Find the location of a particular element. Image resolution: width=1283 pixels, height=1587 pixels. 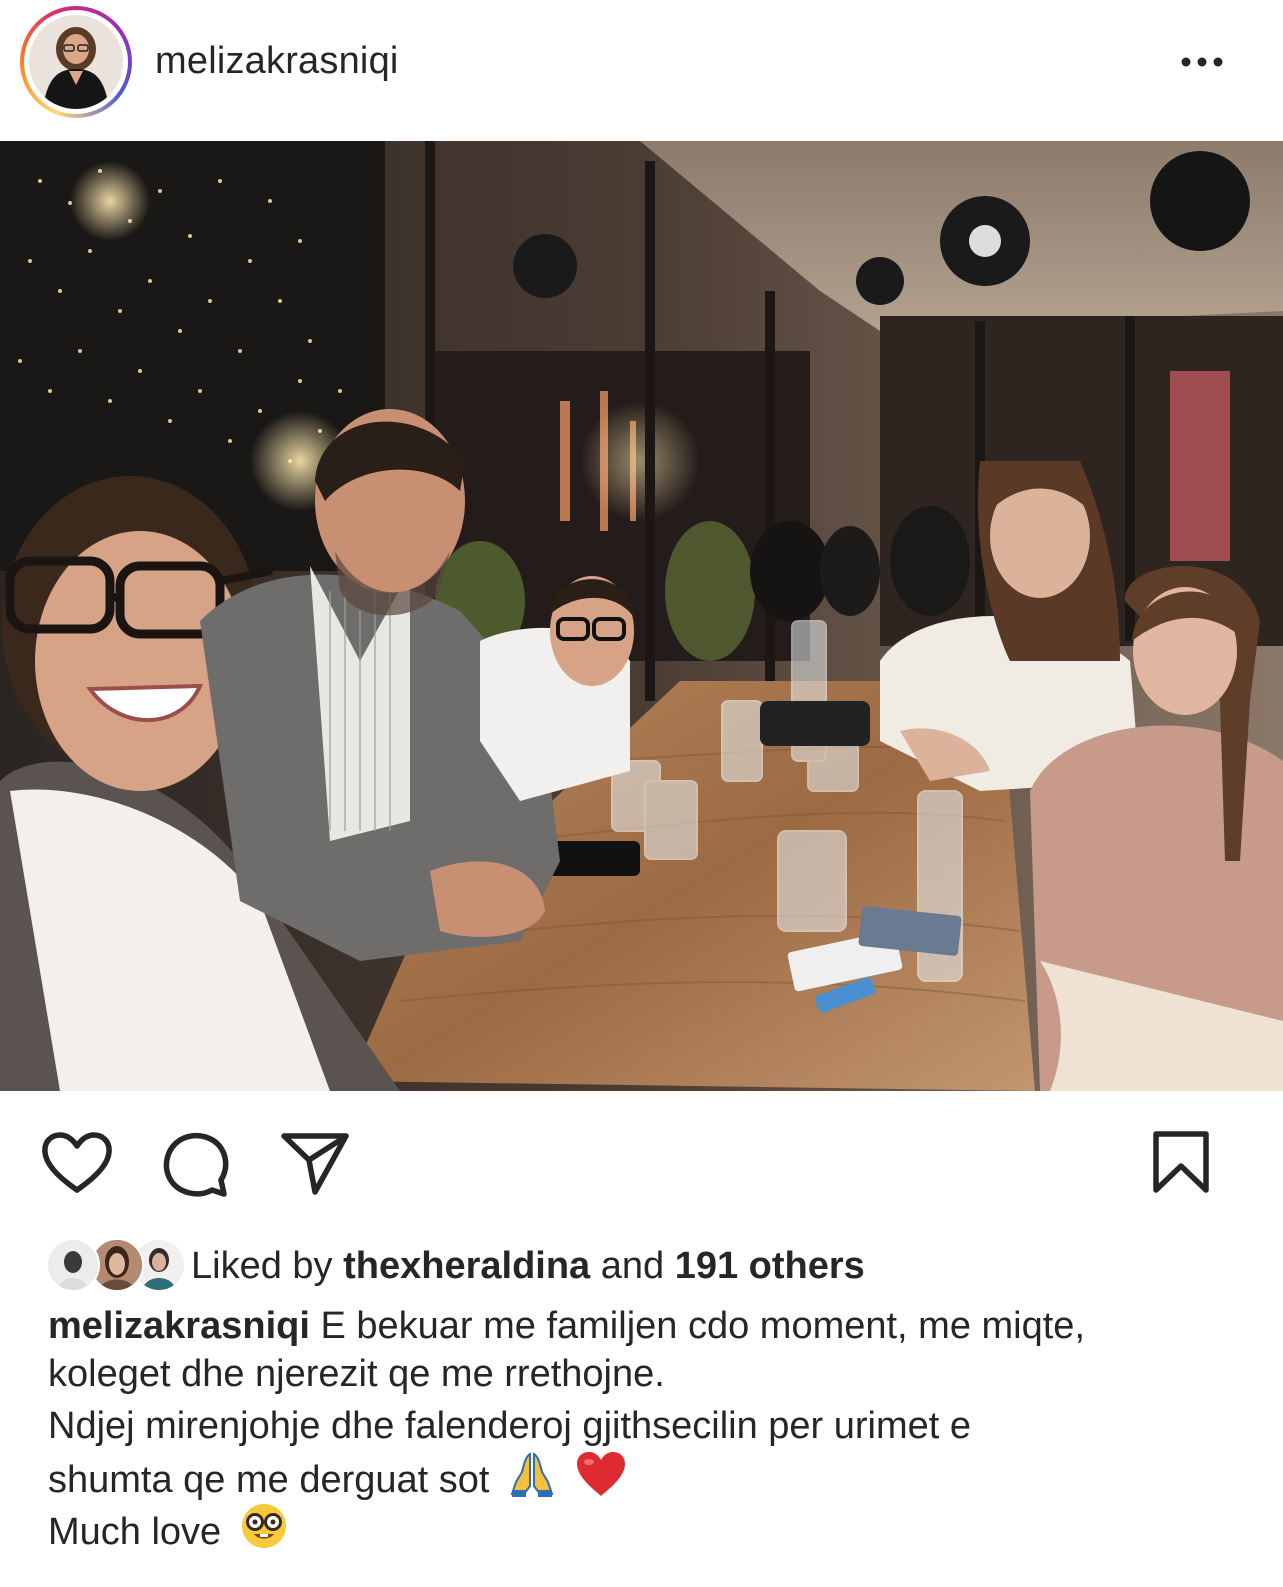

profile-avatar is located at coordinates (76, 62).